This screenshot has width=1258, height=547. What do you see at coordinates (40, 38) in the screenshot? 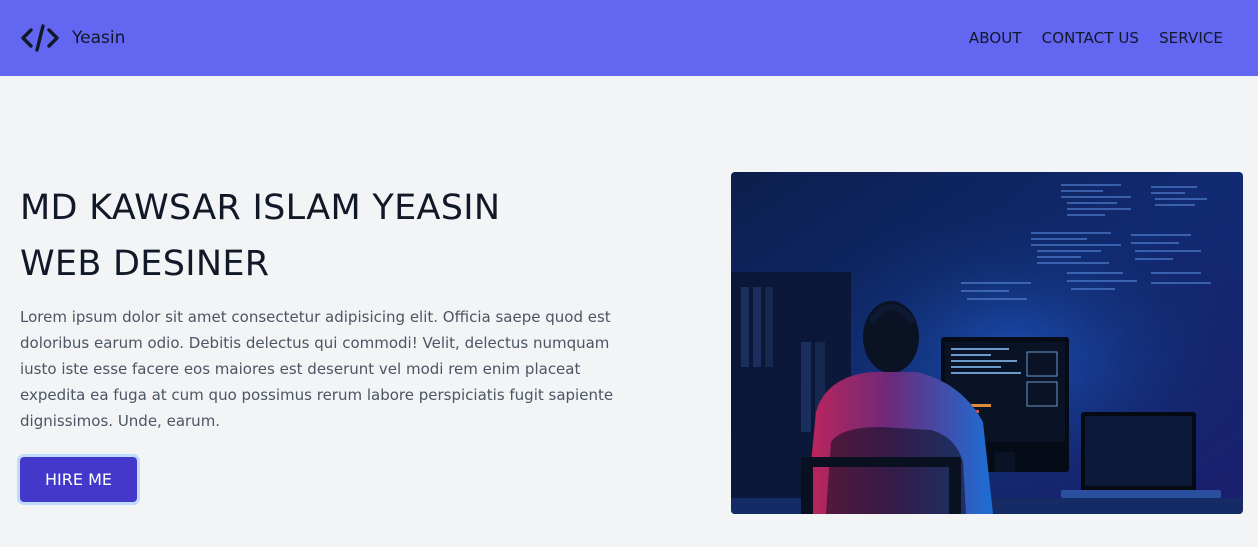
I see `code-icon` at bounding box center [40, 38].